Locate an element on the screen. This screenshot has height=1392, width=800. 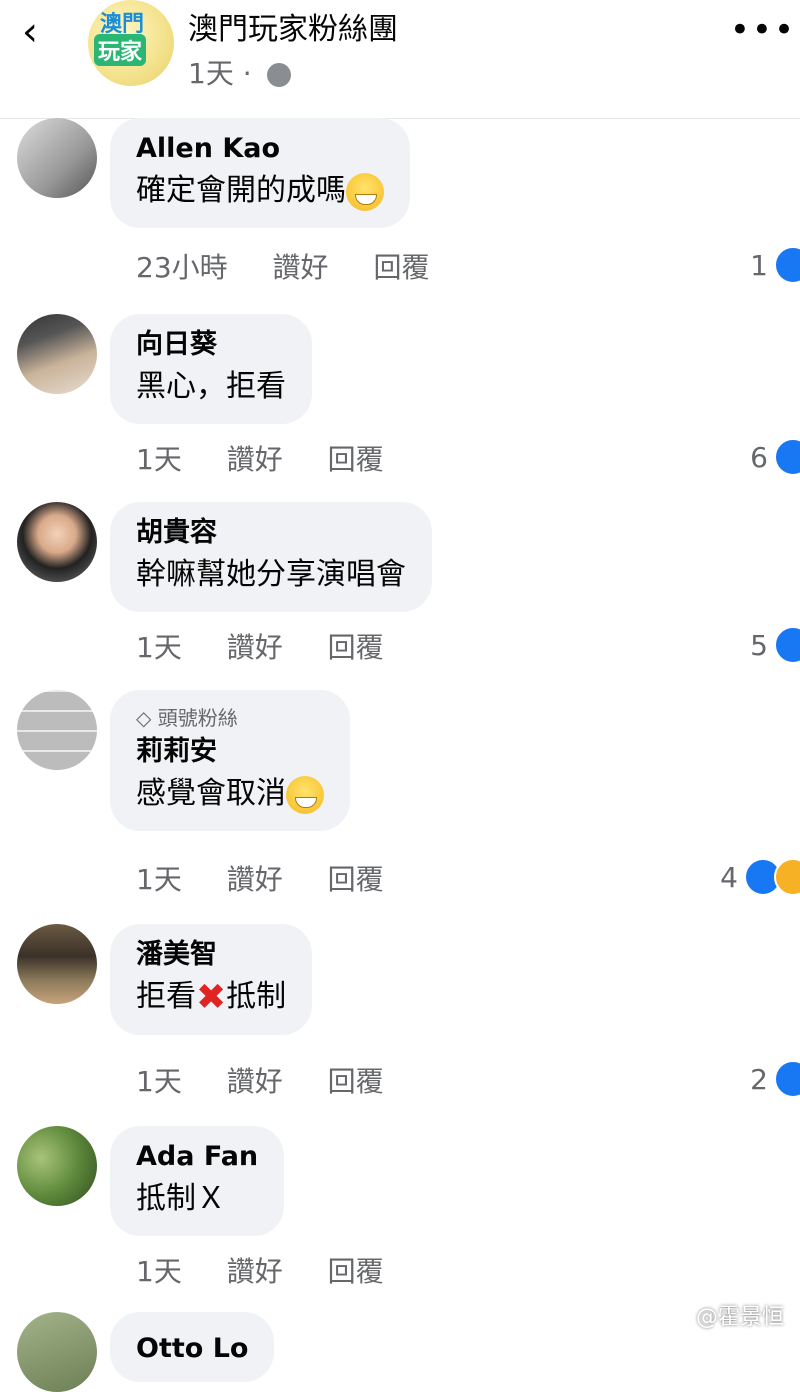
commenter-name: Otto Lo is located at coordinates (192, 1349).